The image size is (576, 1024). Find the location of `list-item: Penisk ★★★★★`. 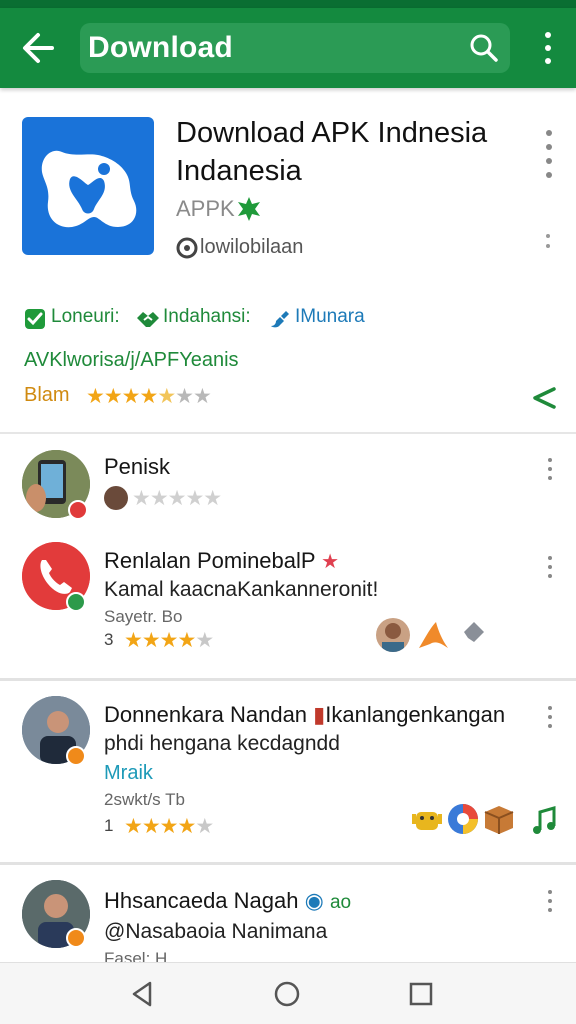

list-item: Penisk ★★★★★ is located at coordinates (288, 488).